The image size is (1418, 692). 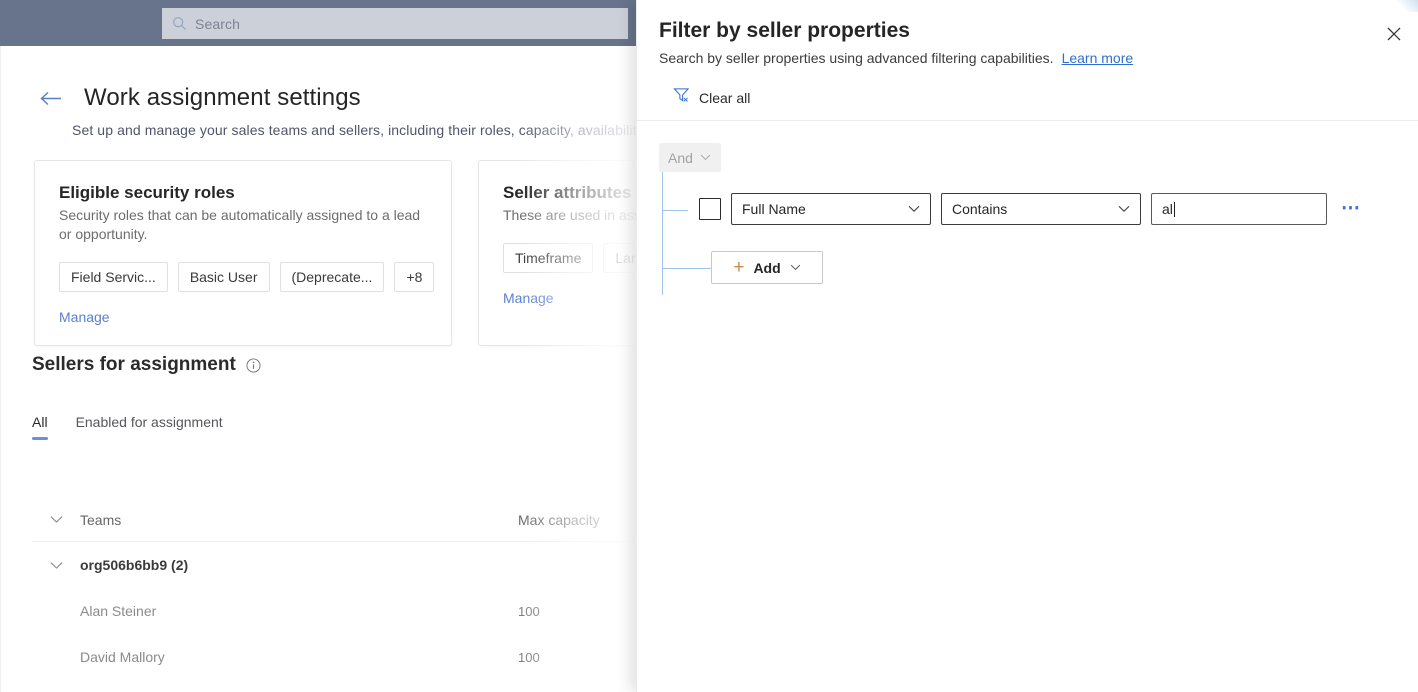 What do you see at coordinates (680, 157) in the screenshot?
I see `group-operator-label: And` at bounding box center [680, 157].